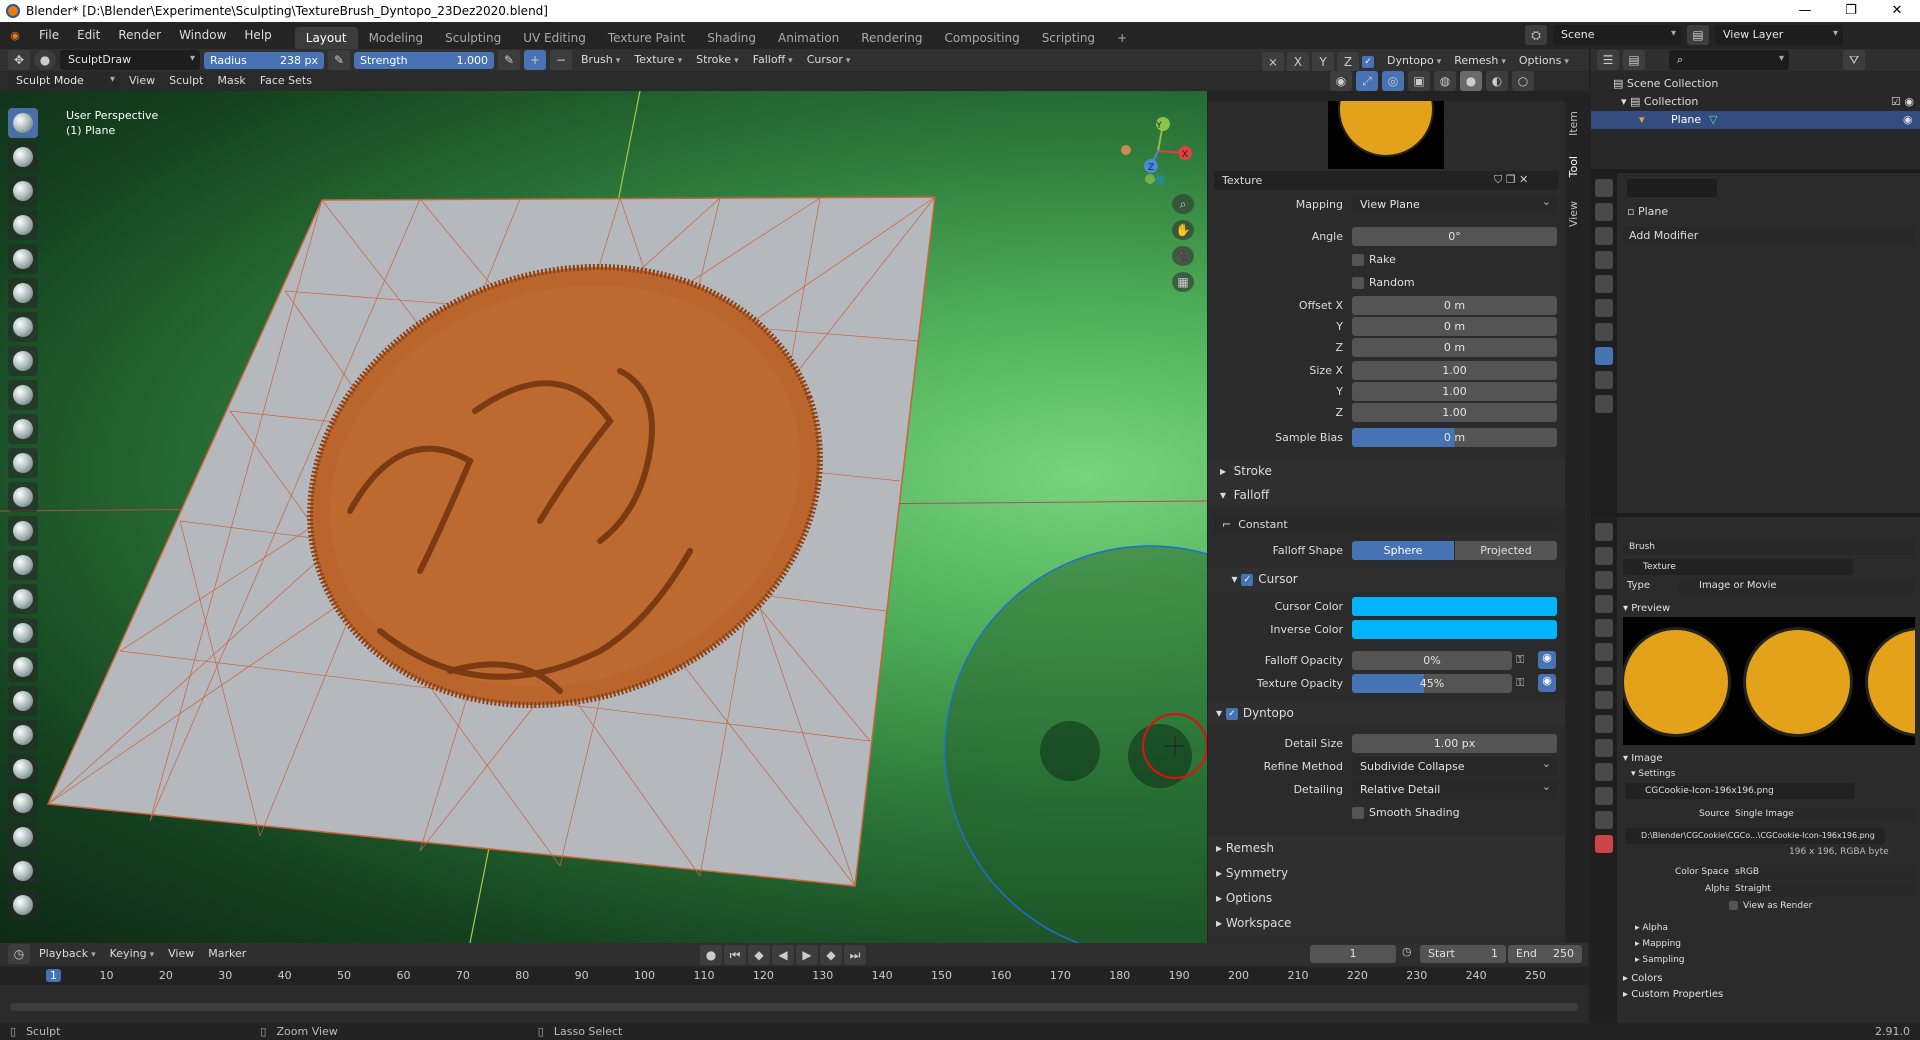 This screenshot has height=1040, width=1920. Describe the element at coordinates (1353, 954) in the screenshot. I see `current-frame-field: 1` at that location.